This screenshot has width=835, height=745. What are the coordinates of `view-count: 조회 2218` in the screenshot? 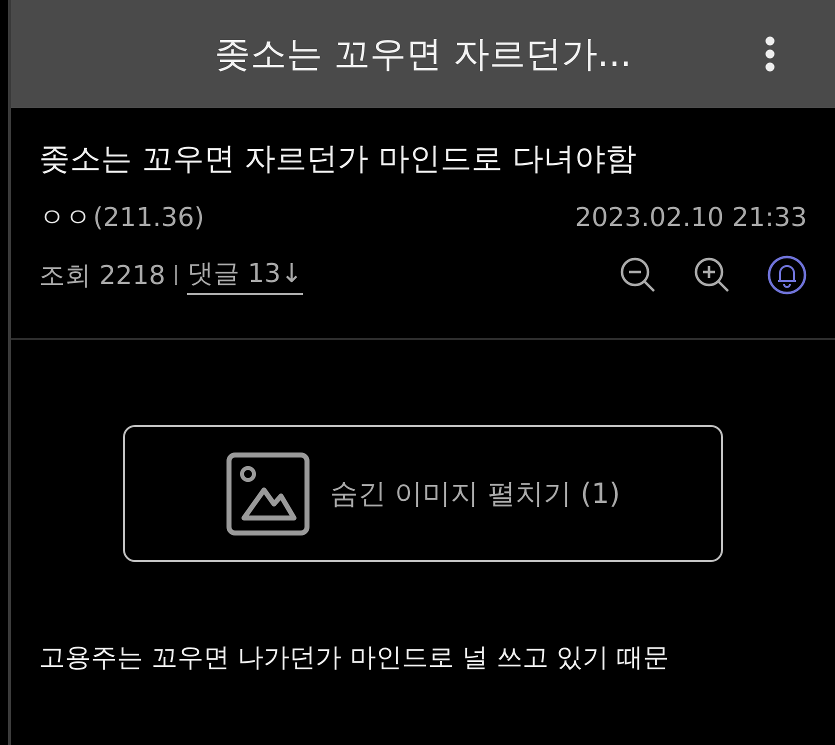 It's located at (102, 276).